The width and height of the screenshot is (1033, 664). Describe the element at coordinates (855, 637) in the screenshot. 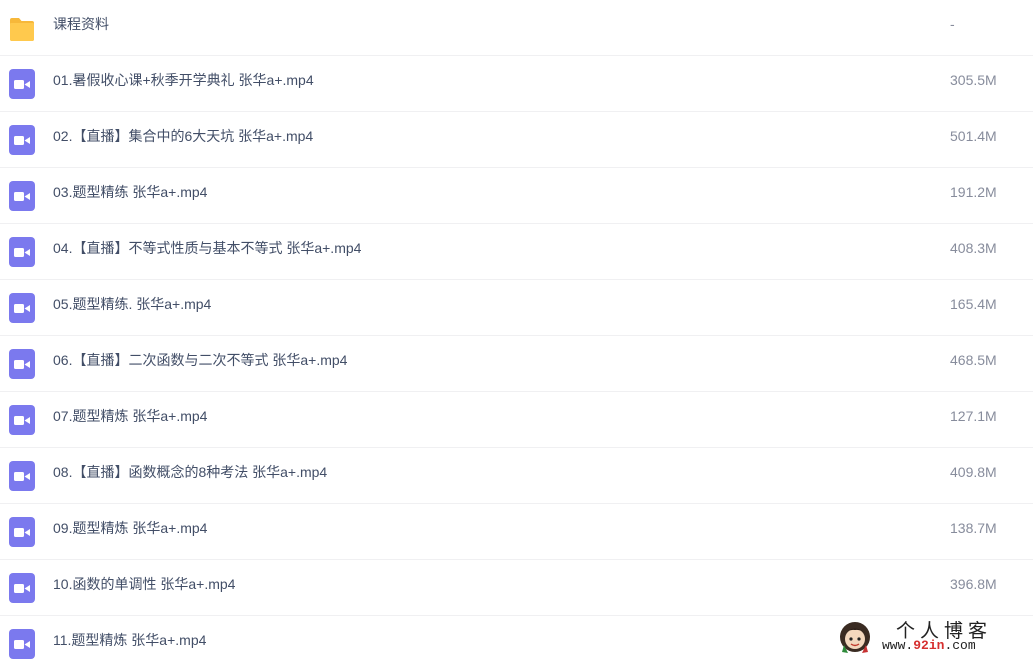

I see `avatar-icon` at that location.